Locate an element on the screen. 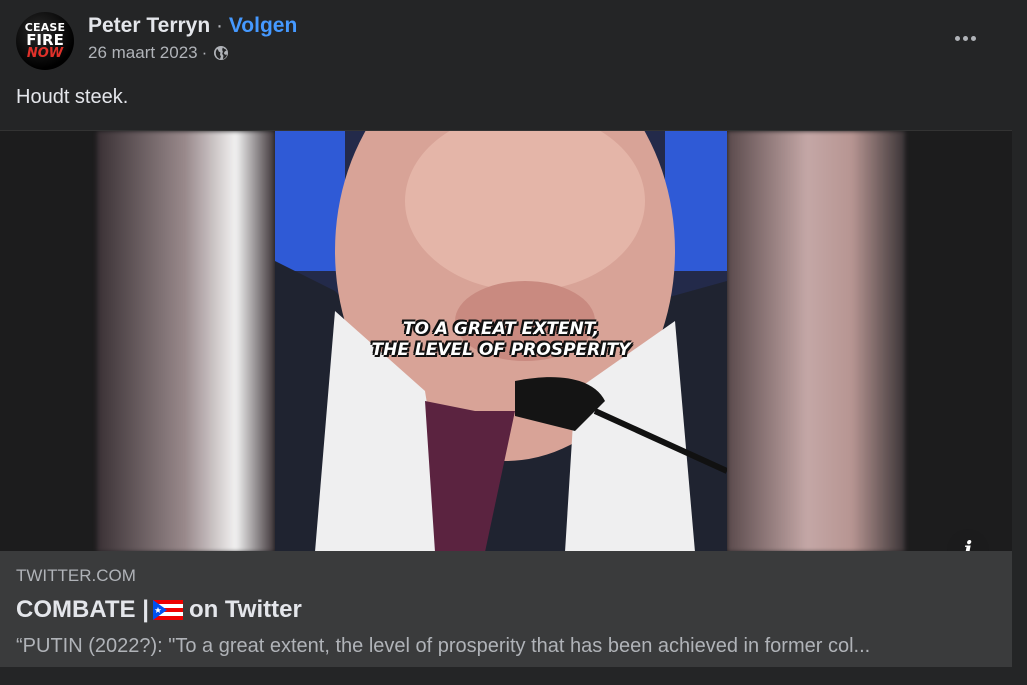  date-row: 26 maart 2023 · is located at coordinates (192, 53).